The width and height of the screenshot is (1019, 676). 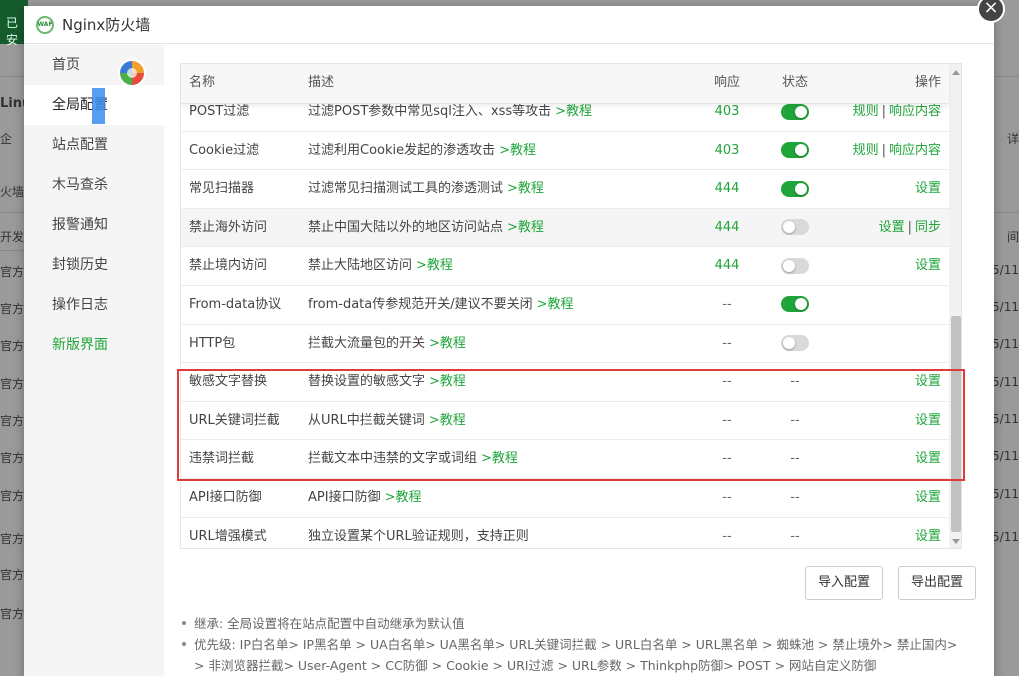 I want to click on operations-cell: 设置 | 同步, so click(x=910, y=228).